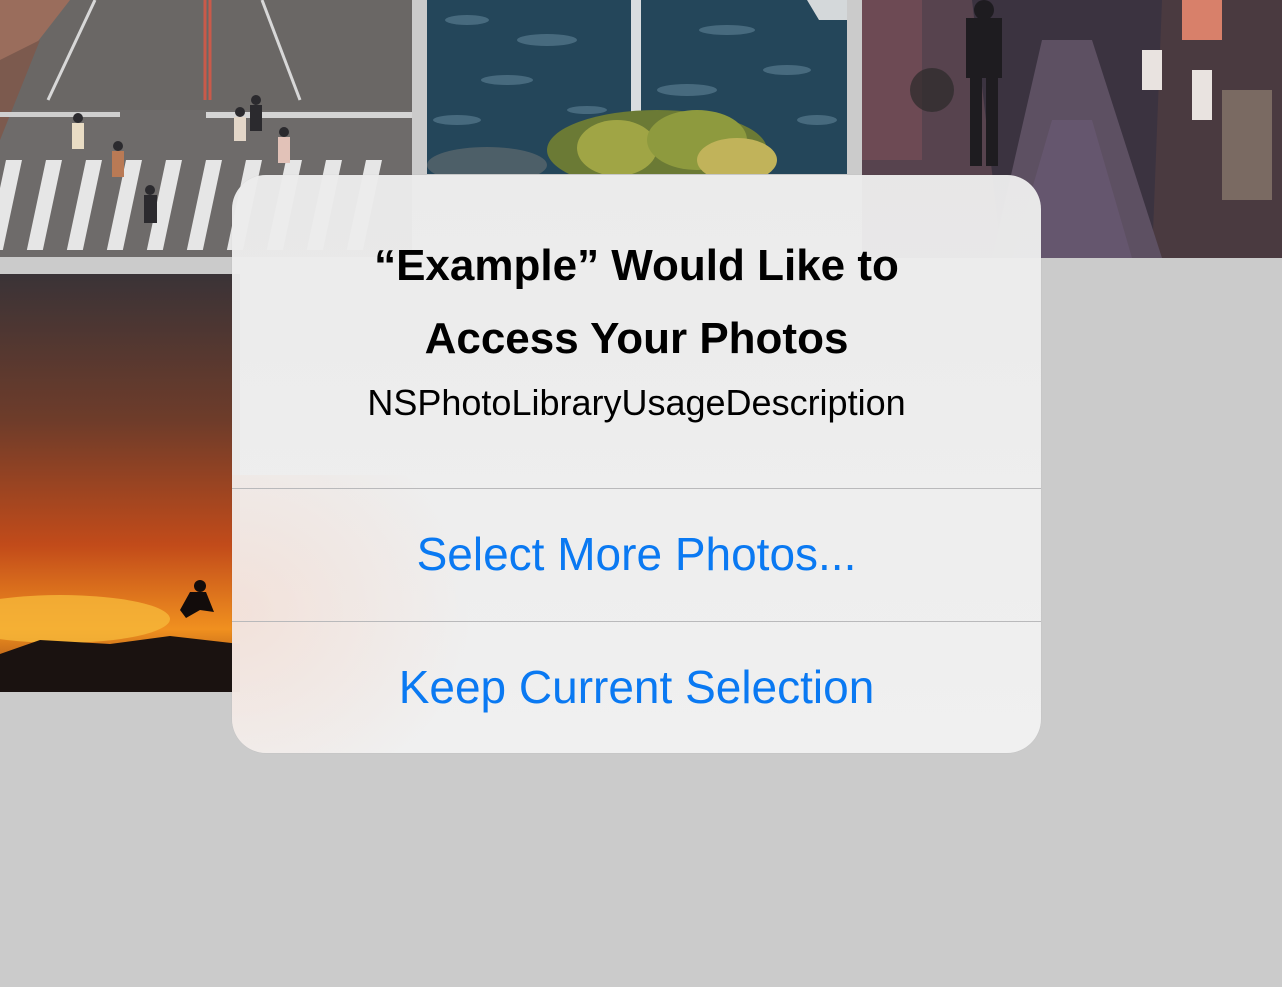 This screenshot has height=987, width=1282. What do you see at coordinates (636, 402) in the screenshot?
I see `alert-message: NSPhotoLibraryUsageDescription` at bounding box center [636, 402].